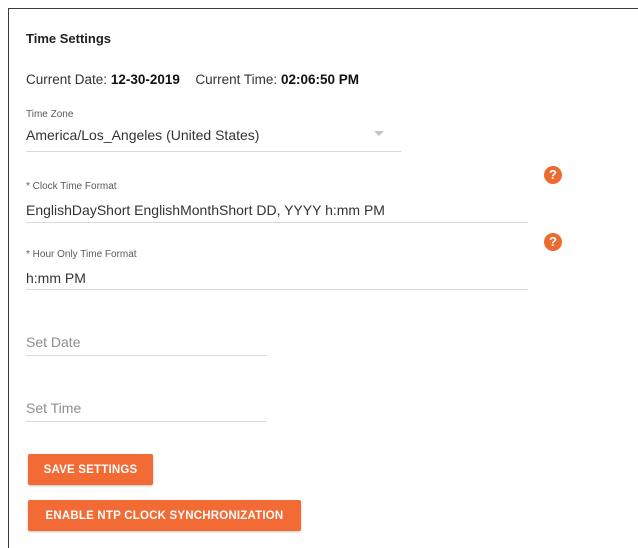 This screenshot has width=638, height=548. I want to click on time-zone-value: America/Los_Angeles (United States), so click(213, 135).